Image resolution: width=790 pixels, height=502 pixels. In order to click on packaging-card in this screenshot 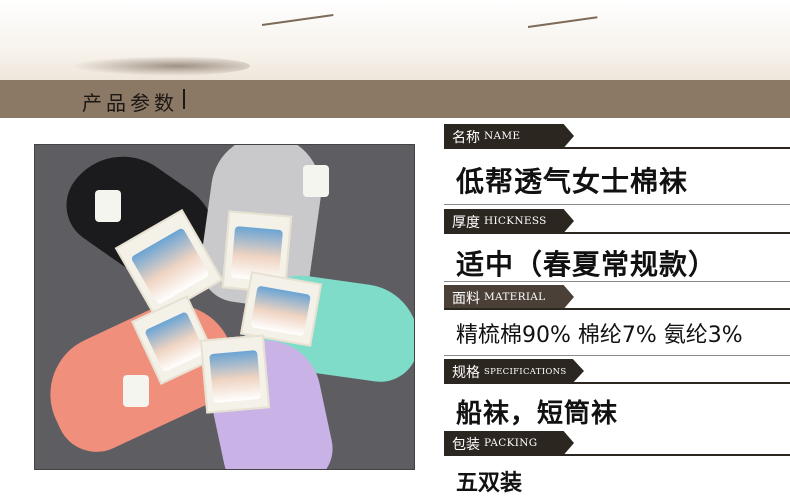, I will do `click(235, 374)`.